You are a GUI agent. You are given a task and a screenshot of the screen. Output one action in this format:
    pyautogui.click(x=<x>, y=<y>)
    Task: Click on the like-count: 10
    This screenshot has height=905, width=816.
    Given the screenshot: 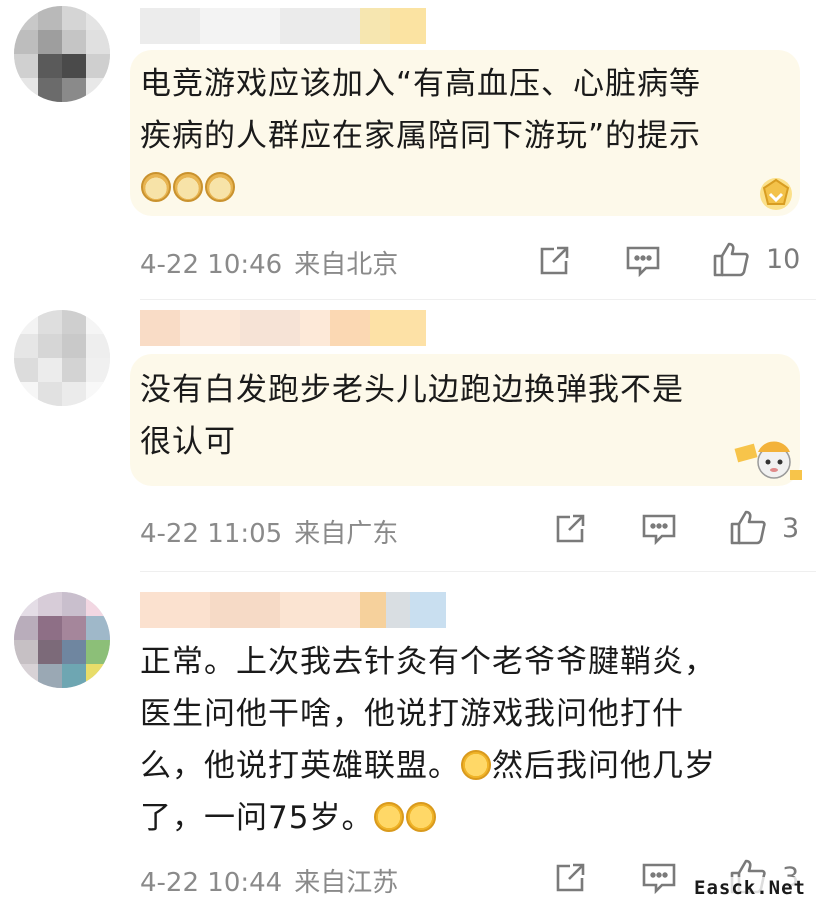 What is the action you would take?
    pyautogui.click(x=783, y=259)
    